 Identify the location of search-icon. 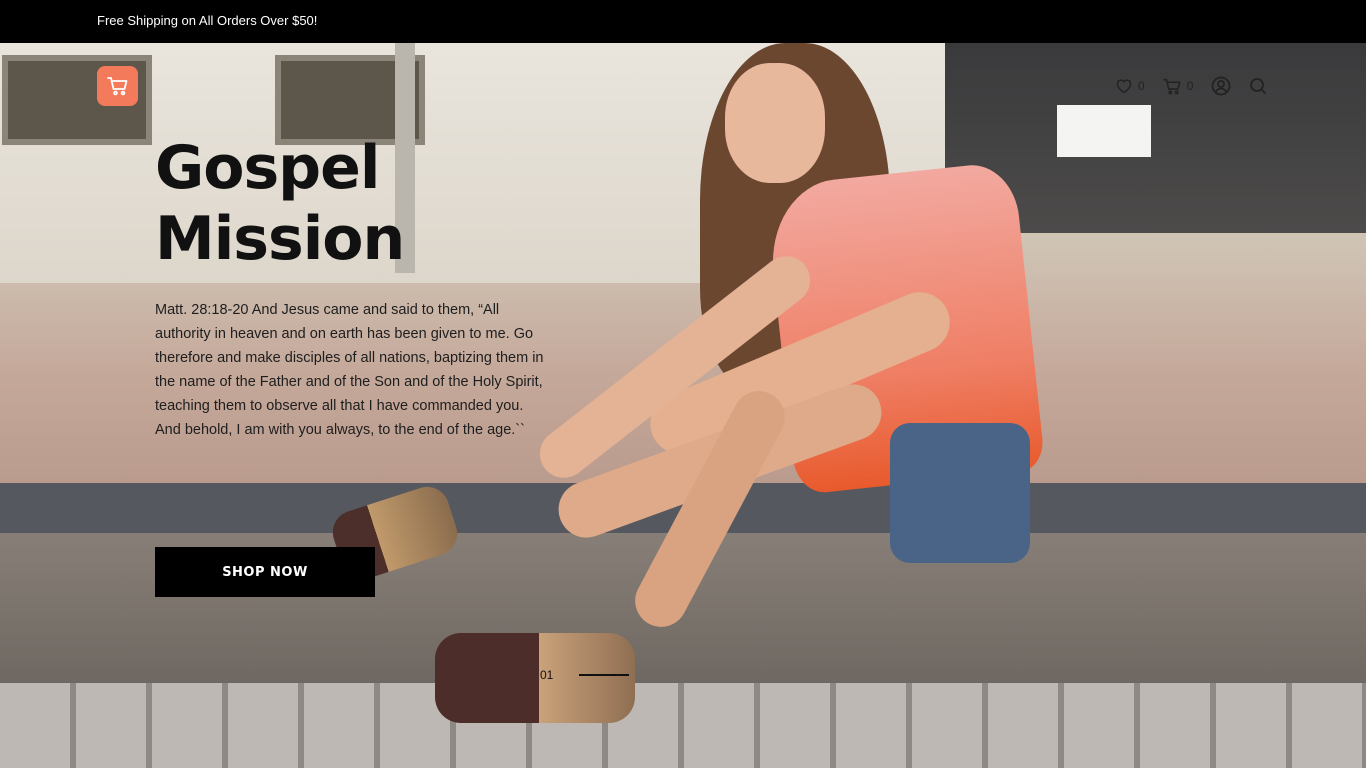
(1258, 86).